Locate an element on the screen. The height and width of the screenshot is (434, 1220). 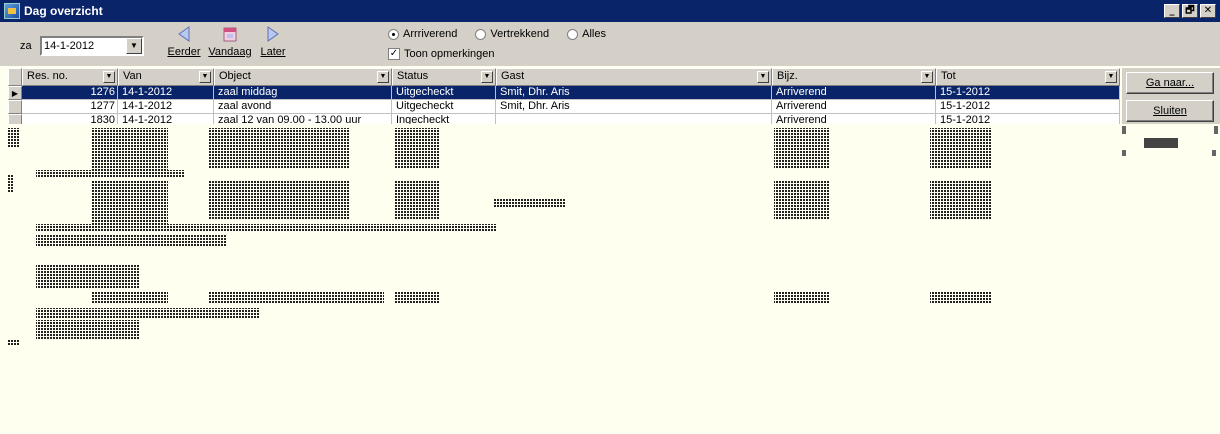
column-header-status: Status ▼ is located at coordinates (444, 77).